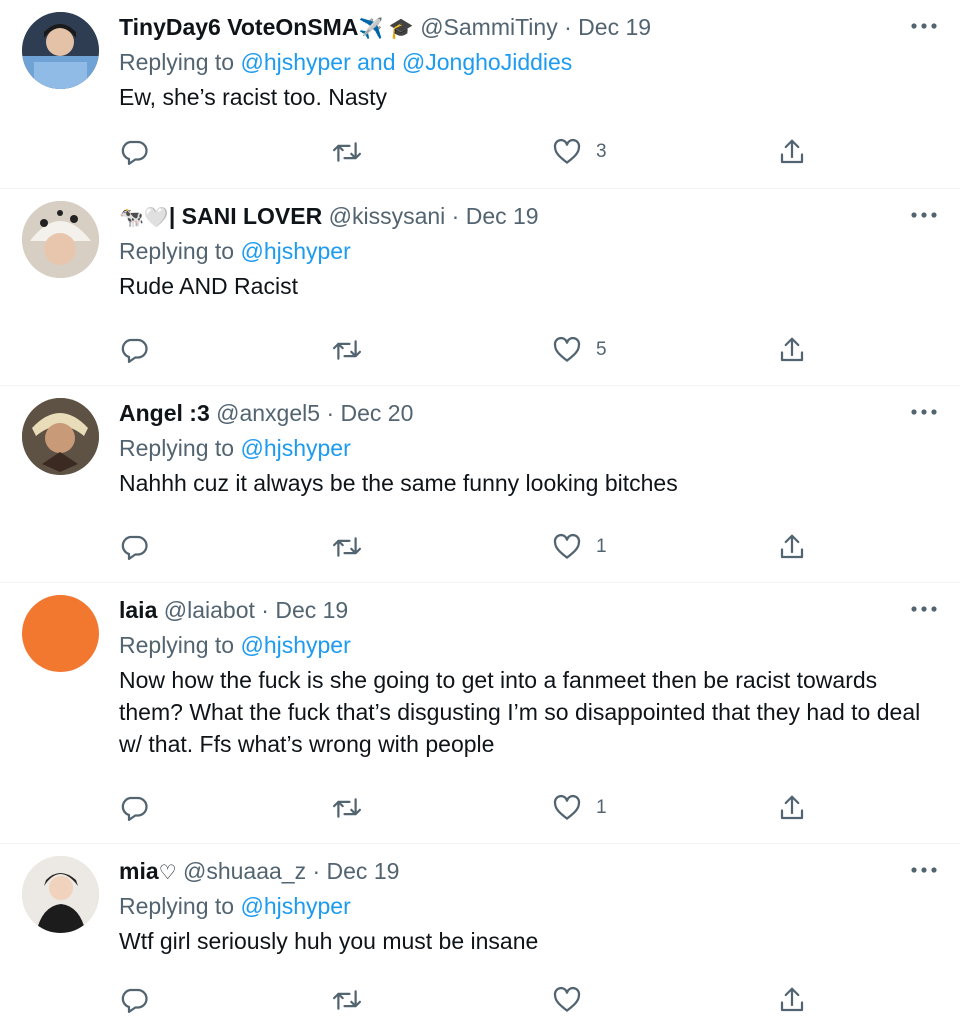  What do you see at coordinates (489, 27) in the screenshot?
I see `user-handle: @SammiTiny` at bounding box center [489, 27].